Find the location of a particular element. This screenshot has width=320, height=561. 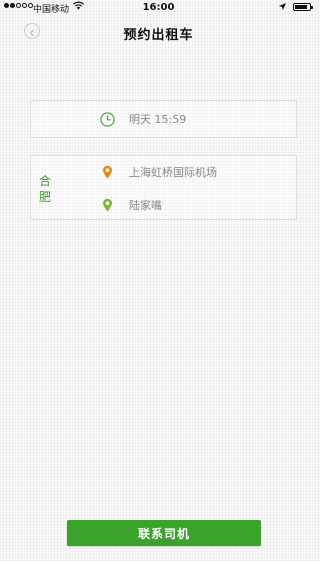

origin-pin-icon is located at coordinates (107, 172).